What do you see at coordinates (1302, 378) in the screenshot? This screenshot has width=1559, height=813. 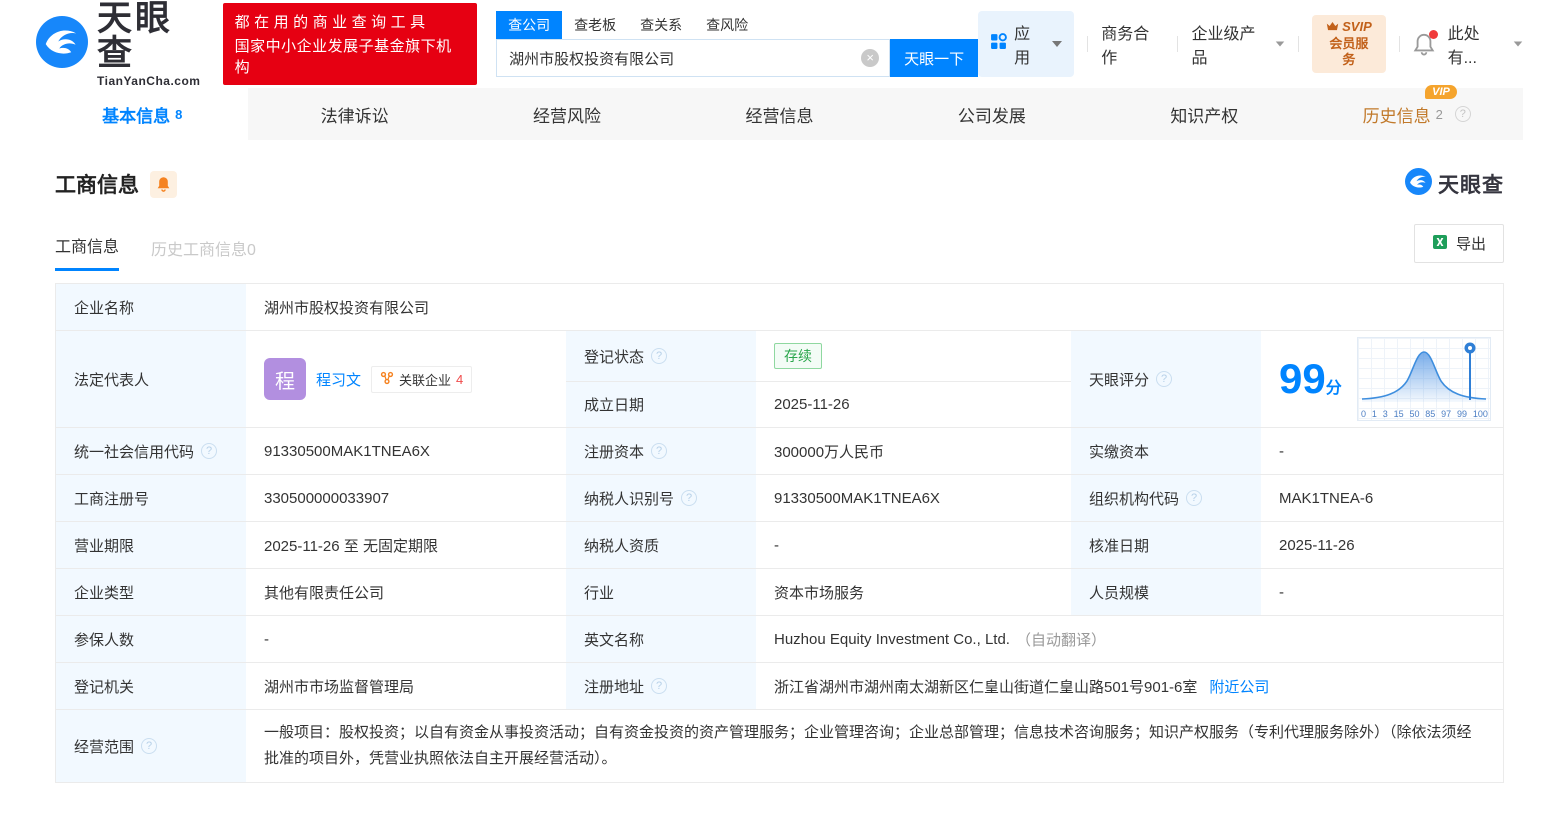 I see `score-value: 99` at bounding box center [1302, 378].